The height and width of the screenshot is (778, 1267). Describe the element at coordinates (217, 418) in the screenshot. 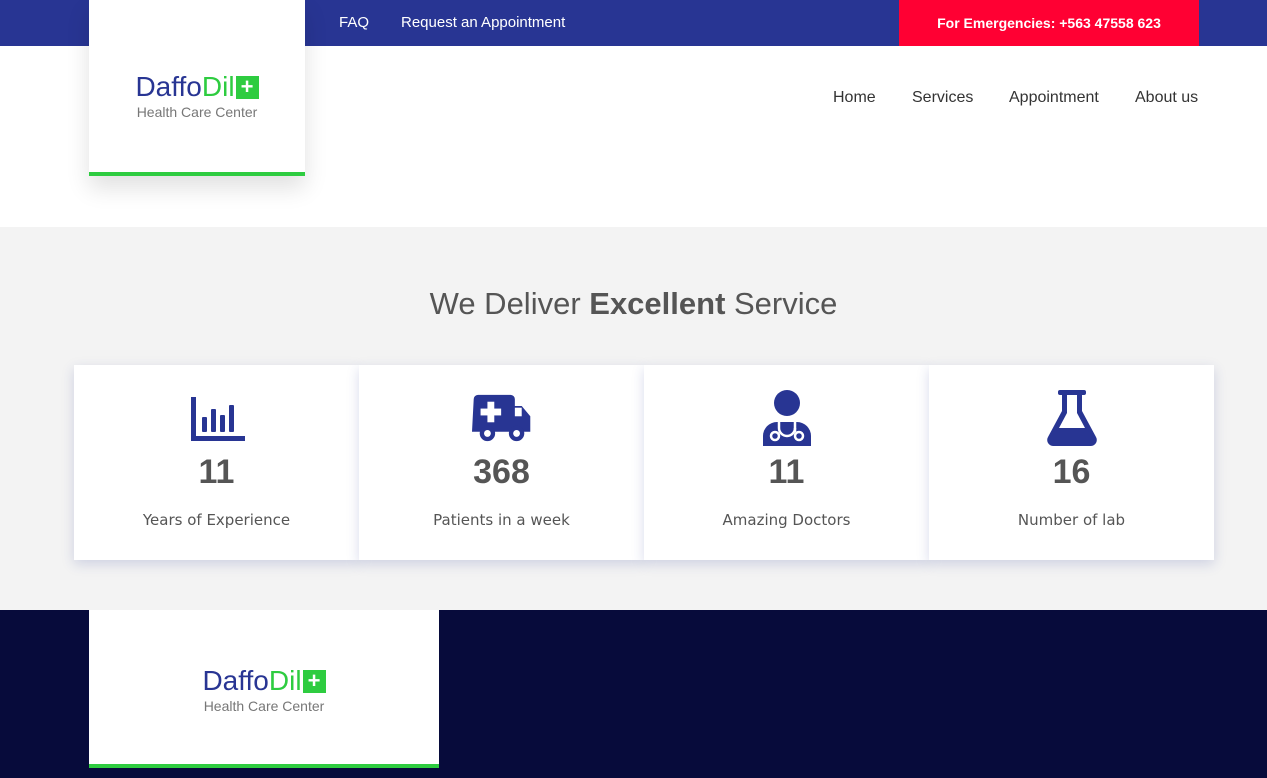

I see `bar-chart-icon` at that location.